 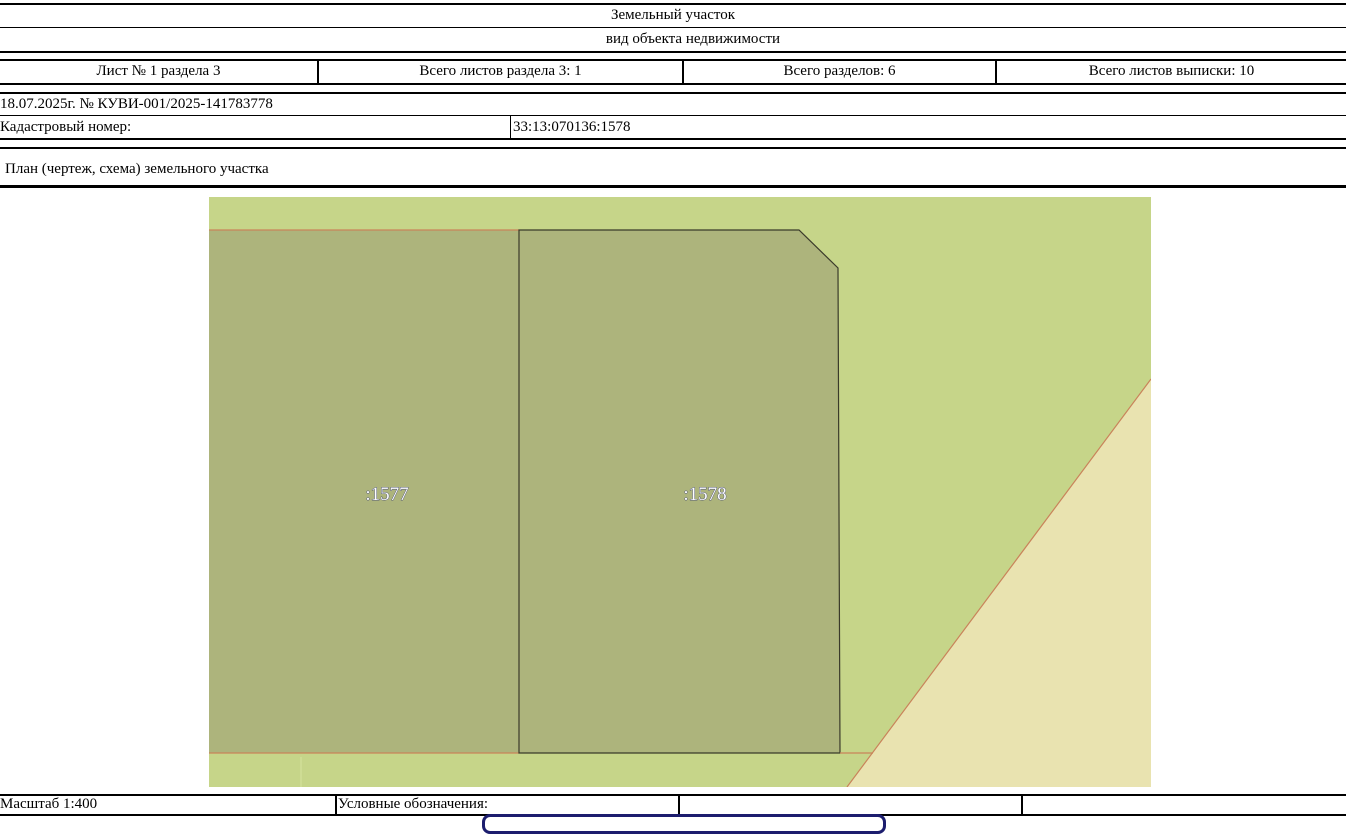 What do you see at coordinates (673, 15) in the screenshot?
I see `object-title: Земельный участок` at bounding box center [673, 15].